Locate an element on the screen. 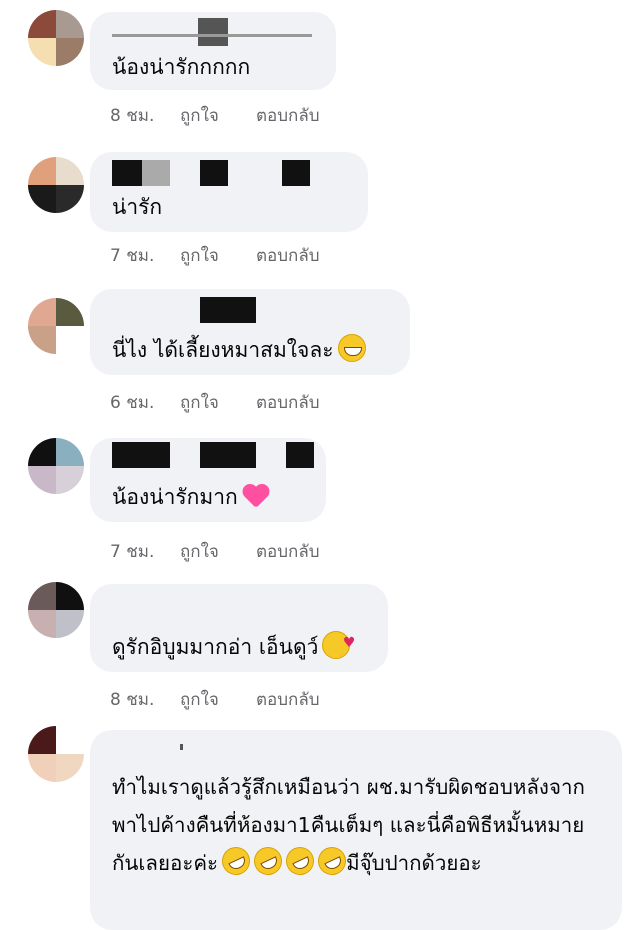  comment-bubble: ดูรักอิบูมมากอ่า เอ็นดูว์ is located at coordinates (239, 628).